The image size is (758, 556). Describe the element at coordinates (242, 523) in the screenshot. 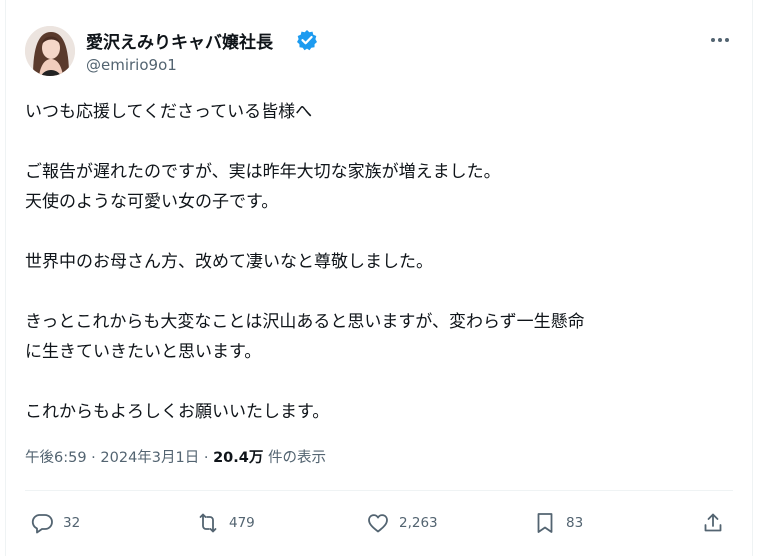

I see `repost-count: 479` at that location.